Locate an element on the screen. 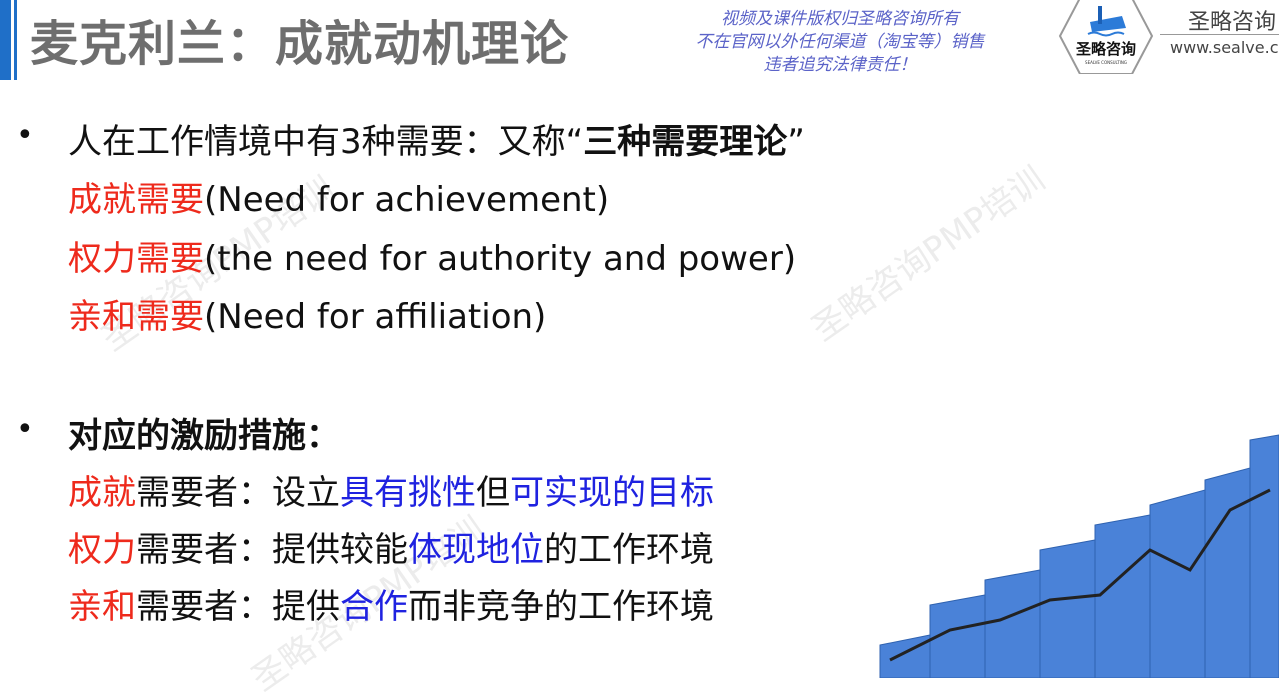 This screenshot has height=700, width=1279. brand-divider is located at coordinates (1219, 34).